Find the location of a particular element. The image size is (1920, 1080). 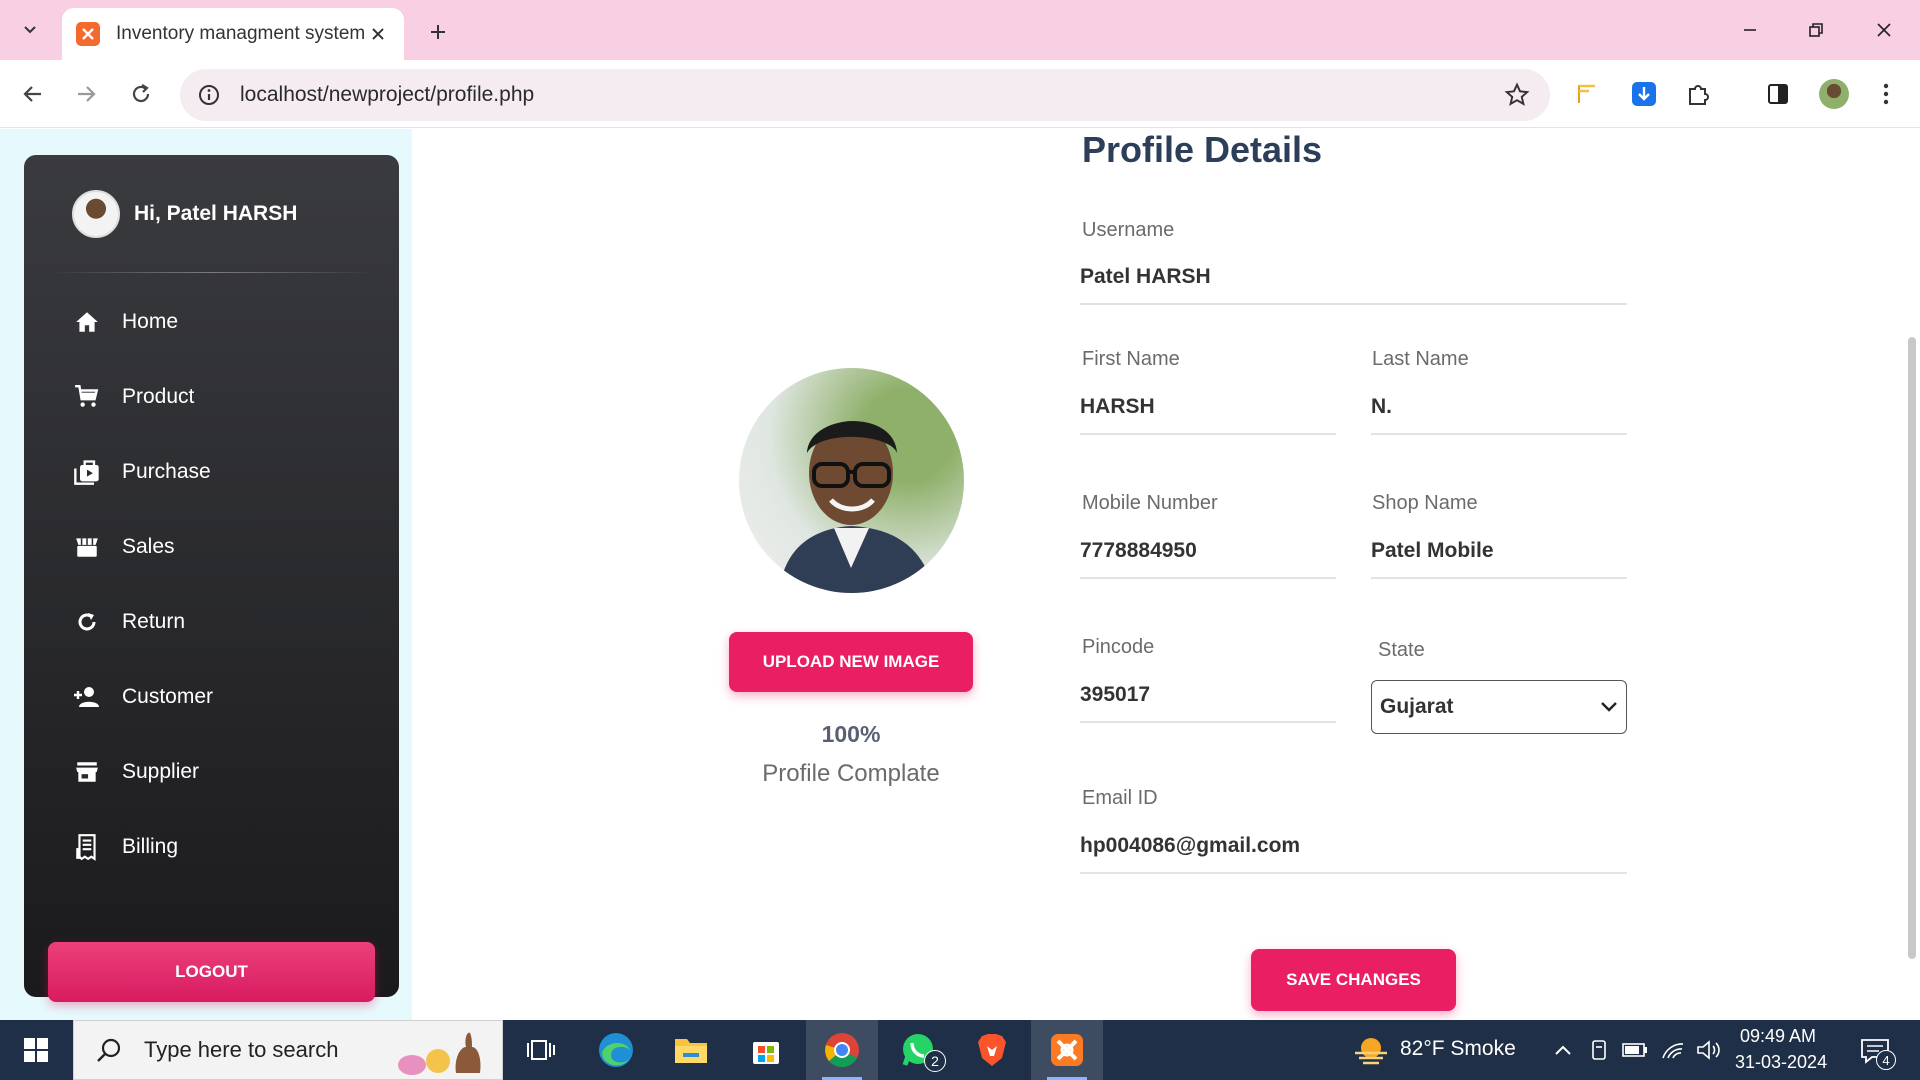

reload-icon is located at coordinates (141, 93).